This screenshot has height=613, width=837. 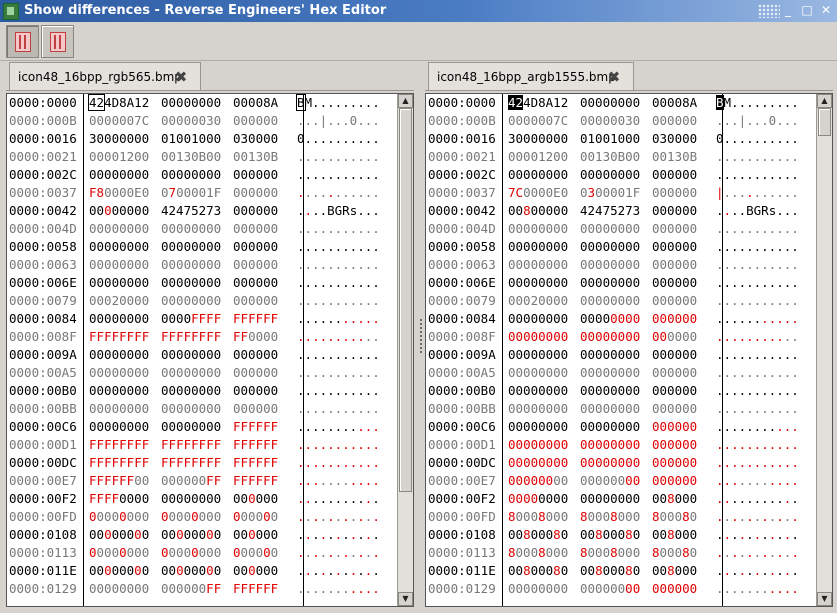 What do you see at coordinates (405, 101) in the screenshot?
I see `scroll-up-arrow-icon: ▲` at bounding box center [405, 101].